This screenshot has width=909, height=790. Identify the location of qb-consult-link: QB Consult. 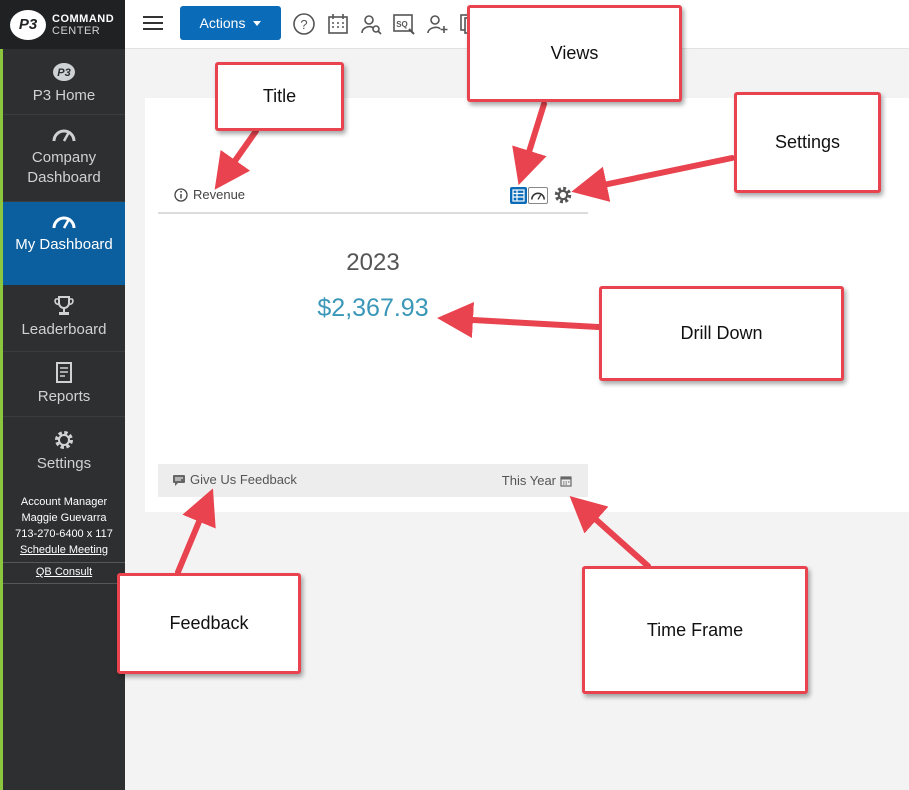
(64, 572).